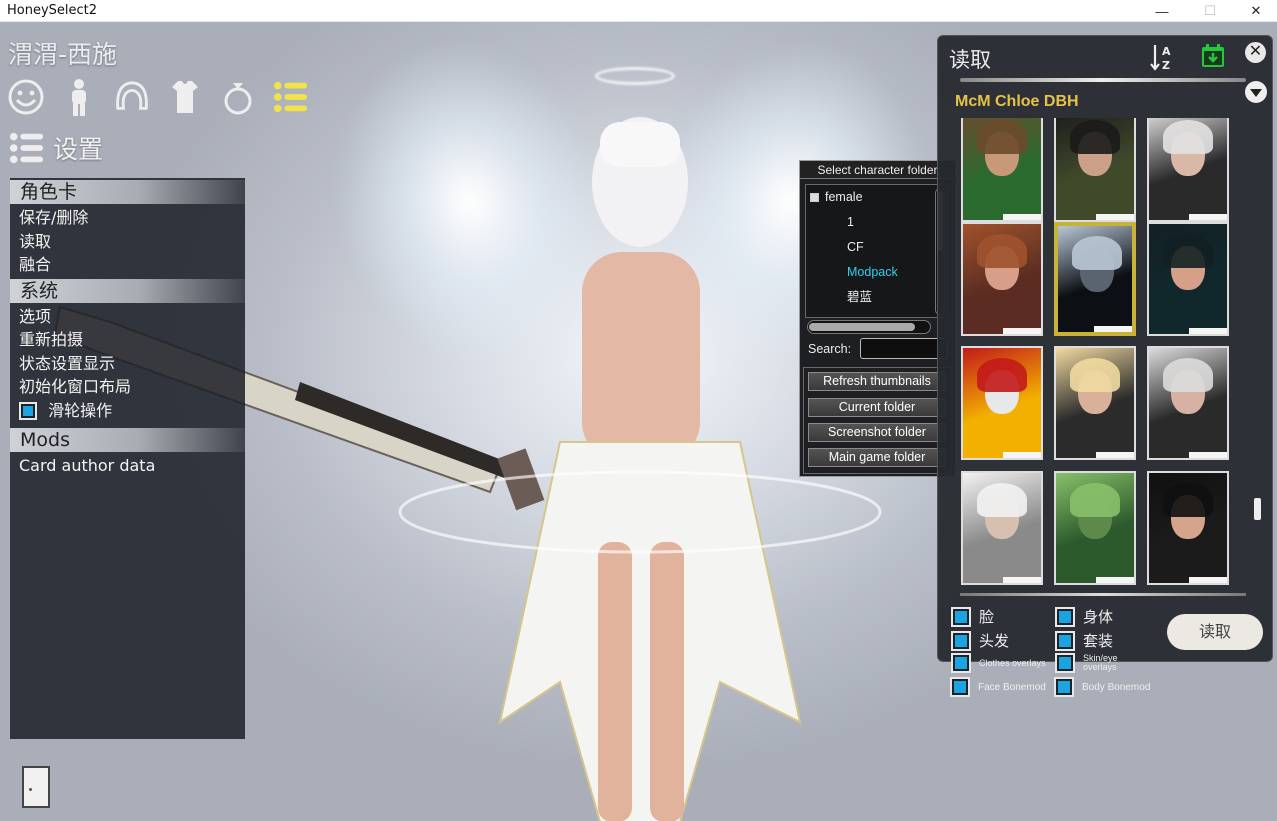  Describe the element at coordinates (78, 149) in the screenshot. I see `settings-label: 设置` at that location.